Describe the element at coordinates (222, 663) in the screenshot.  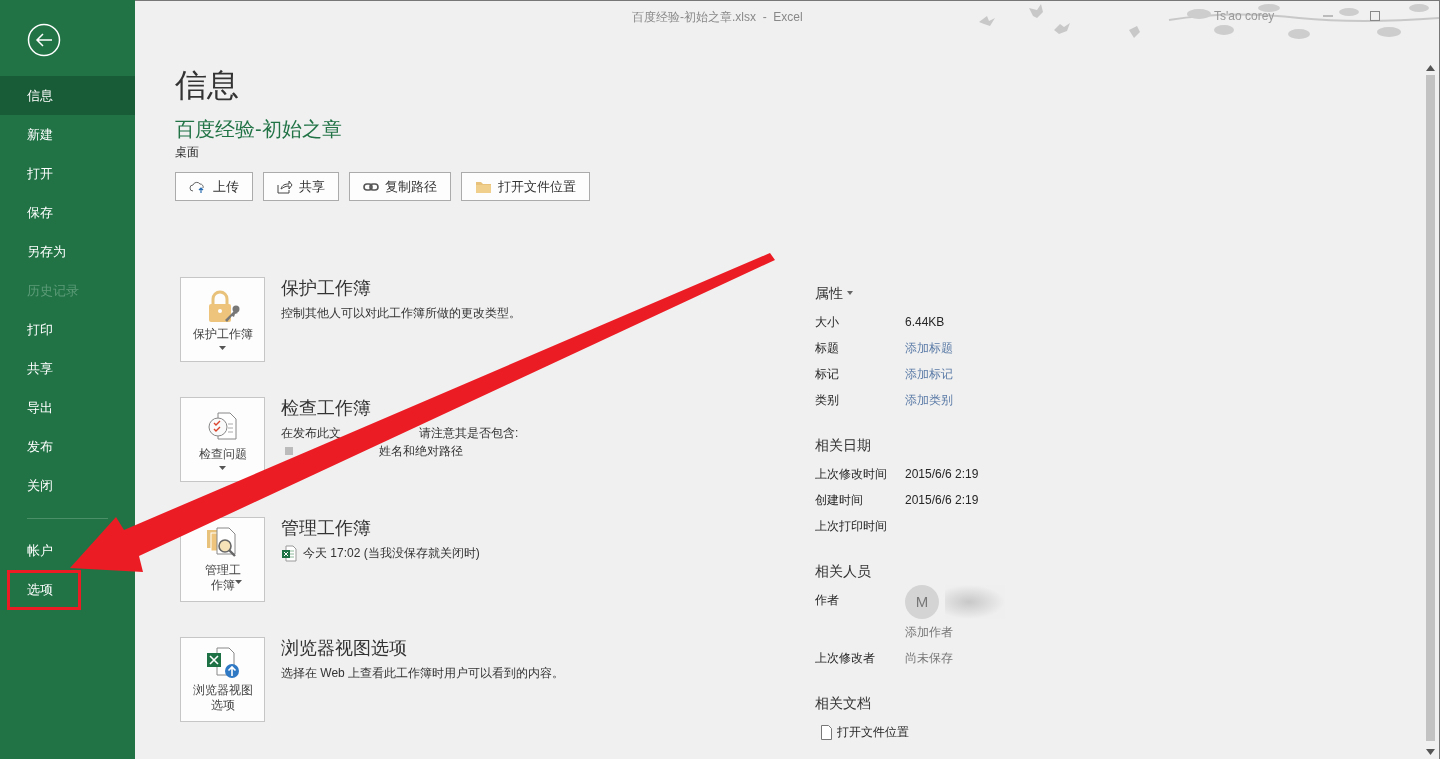
I see `spreadsheet-globe-icon` at that location.